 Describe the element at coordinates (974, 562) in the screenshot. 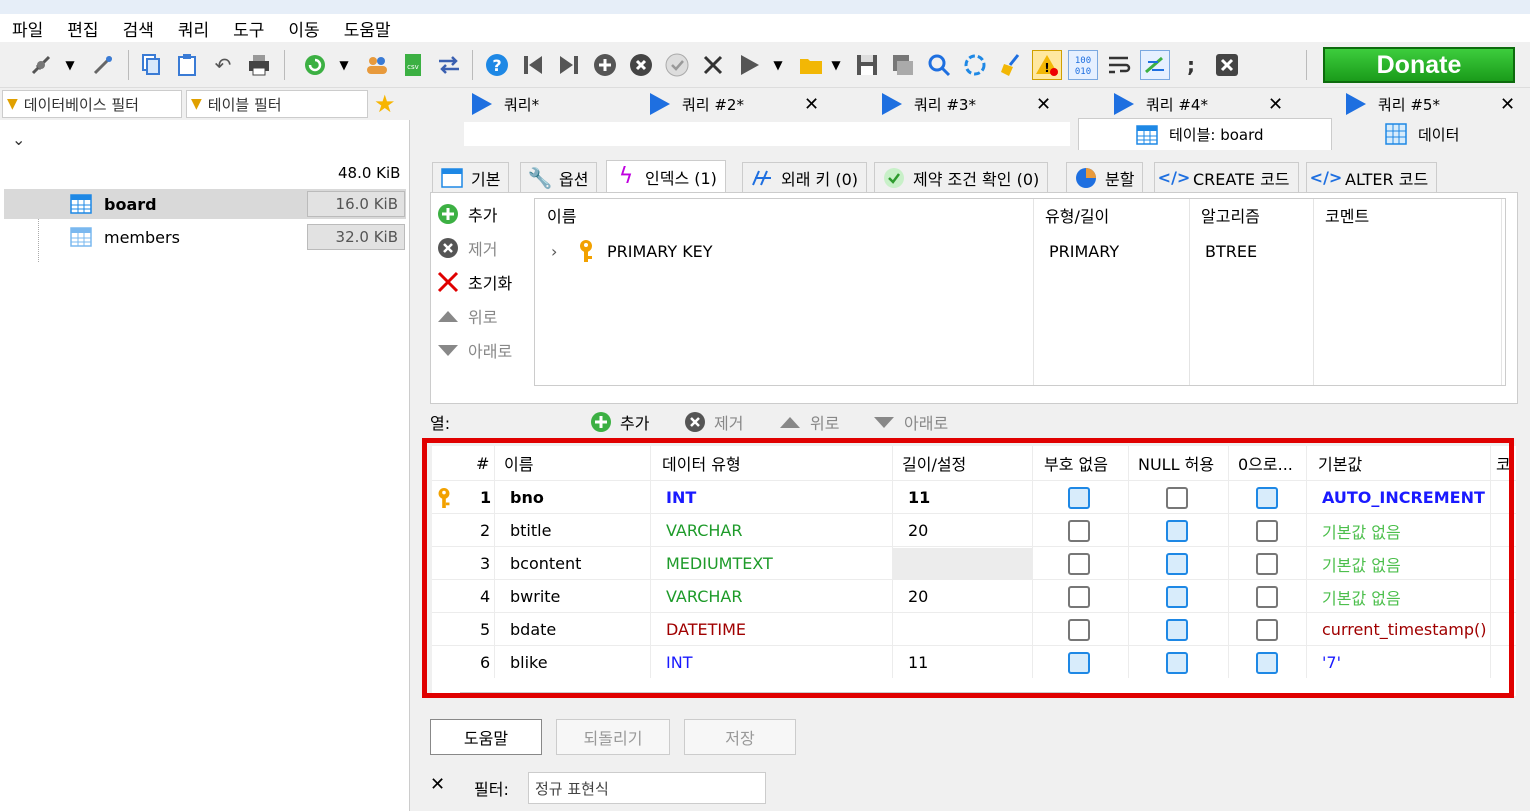

I see `table-row: 3 bcontent MEDIUMTEXT 기본값 없음` at that location.